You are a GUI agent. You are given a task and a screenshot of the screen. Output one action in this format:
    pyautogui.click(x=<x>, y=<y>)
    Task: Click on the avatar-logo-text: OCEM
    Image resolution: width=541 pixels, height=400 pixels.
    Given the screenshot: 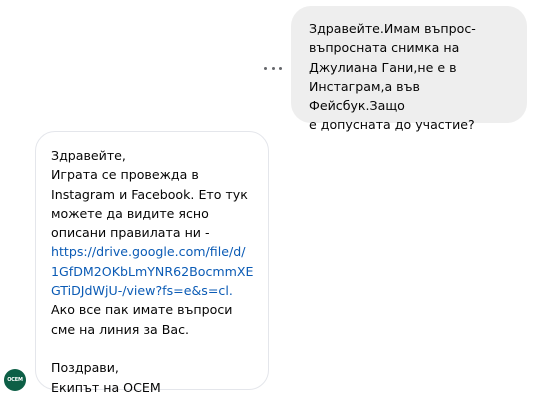 What is the action you would take?
    pyautogui.click(x=15, y=380)
    